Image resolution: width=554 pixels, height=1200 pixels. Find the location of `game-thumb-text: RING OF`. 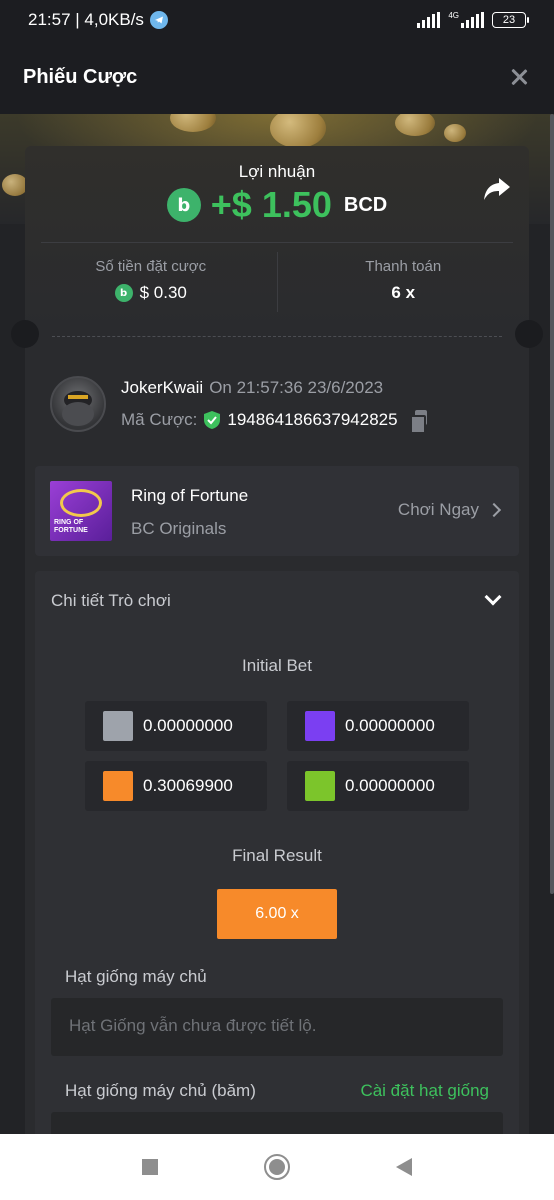

game-thumb-text: RING OF is located at coordinates (69, 522).